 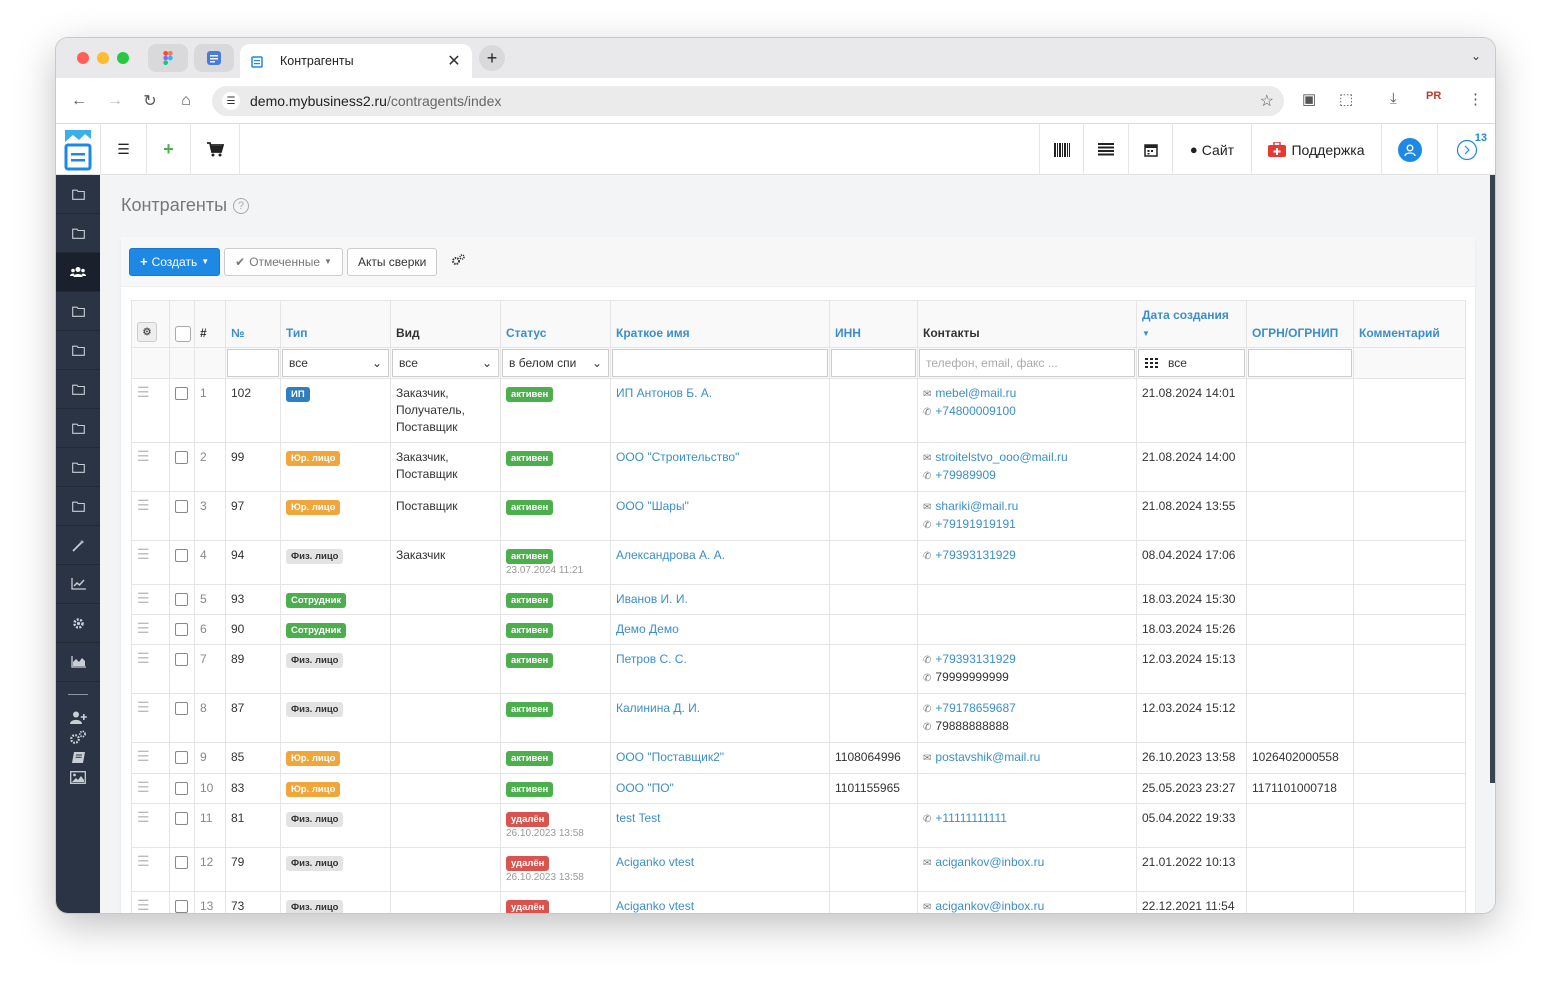 I want to click on col-type: Тип, so click(x=335, y=324).